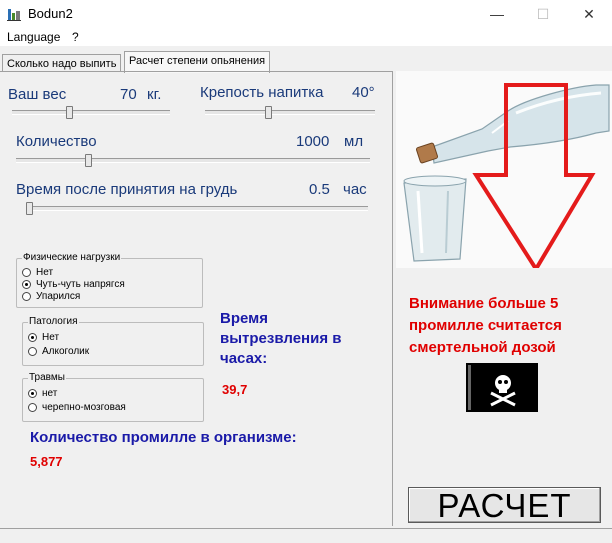 This screenshot has height=543, width=612. I want to click on radio-injury-none: нет, so click(42, 394).